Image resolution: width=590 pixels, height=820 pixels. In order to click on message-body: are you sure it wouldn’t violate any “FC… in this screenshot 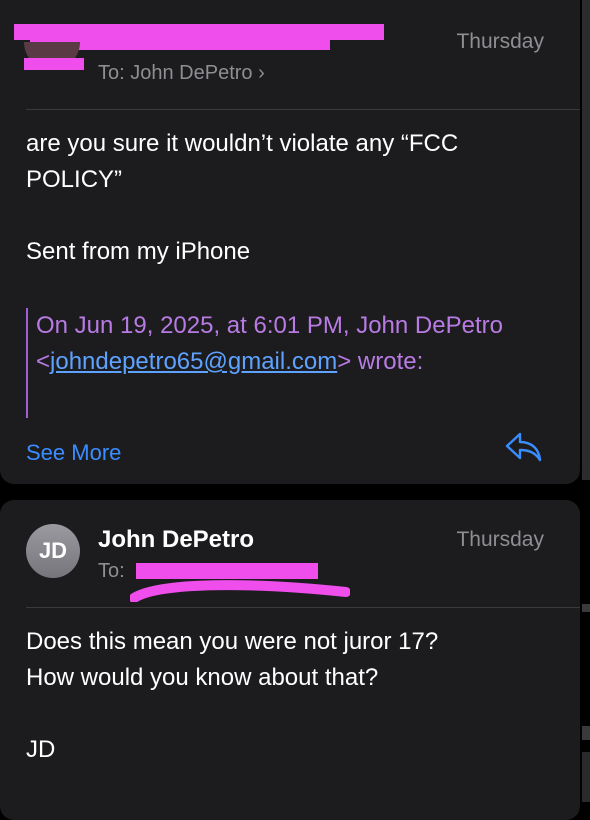, I will do `click(242, 197)`.